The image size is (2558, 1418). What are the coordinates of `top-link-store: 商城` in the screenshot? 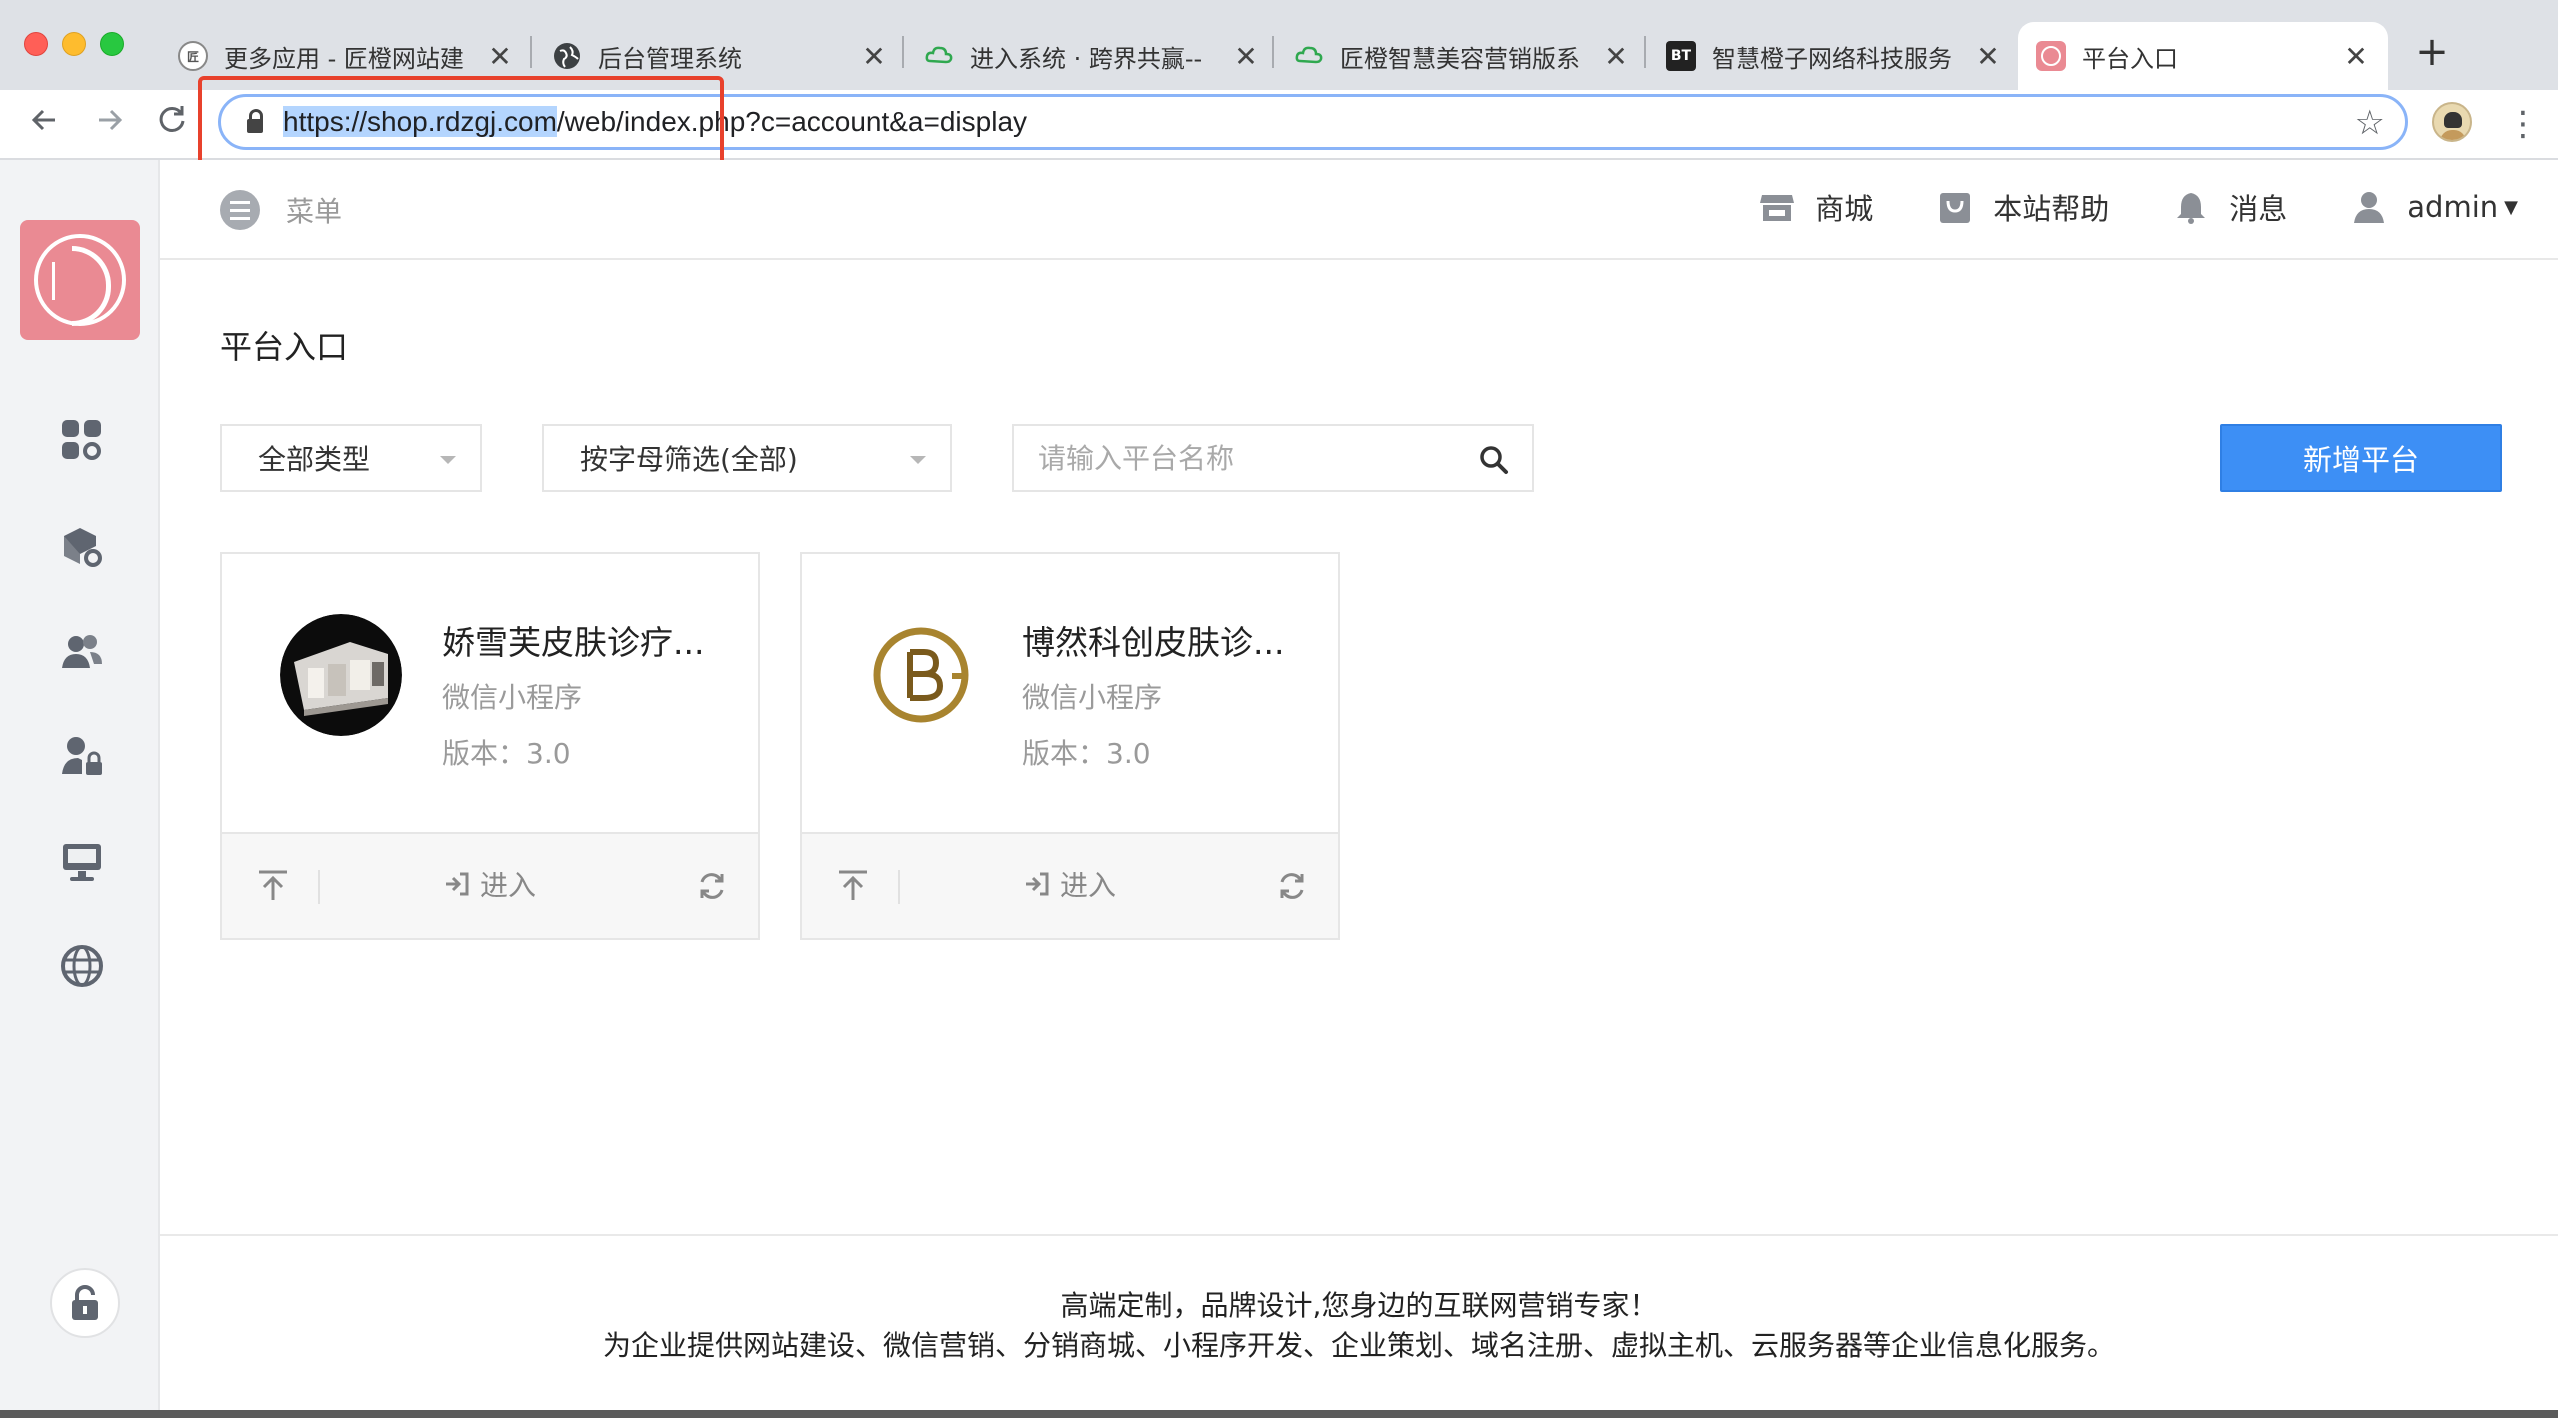 It's located at (1816, 207).